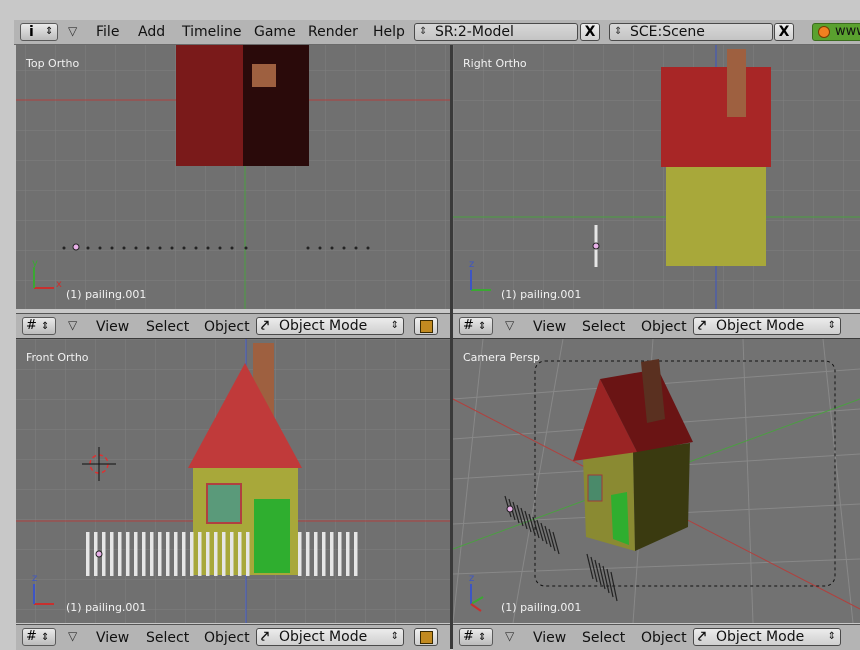  Describe the element at coordinates (620, 518) in the screenshot. I see `door` at that location.